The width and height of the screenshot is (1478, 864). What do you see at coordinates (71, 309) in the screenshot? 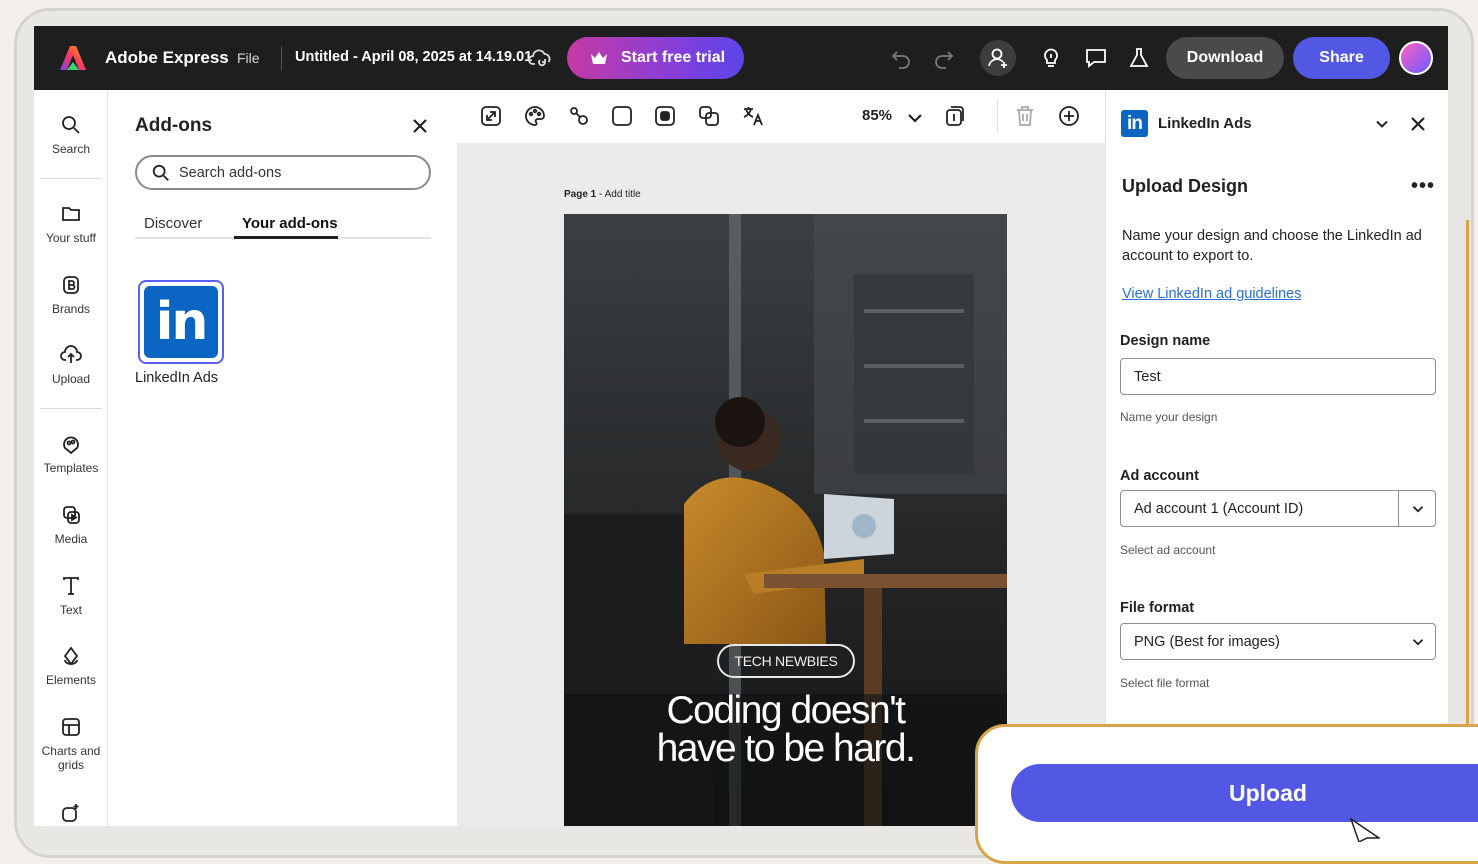
I see `rail-label: Brands` at bounding box center [71, 309].